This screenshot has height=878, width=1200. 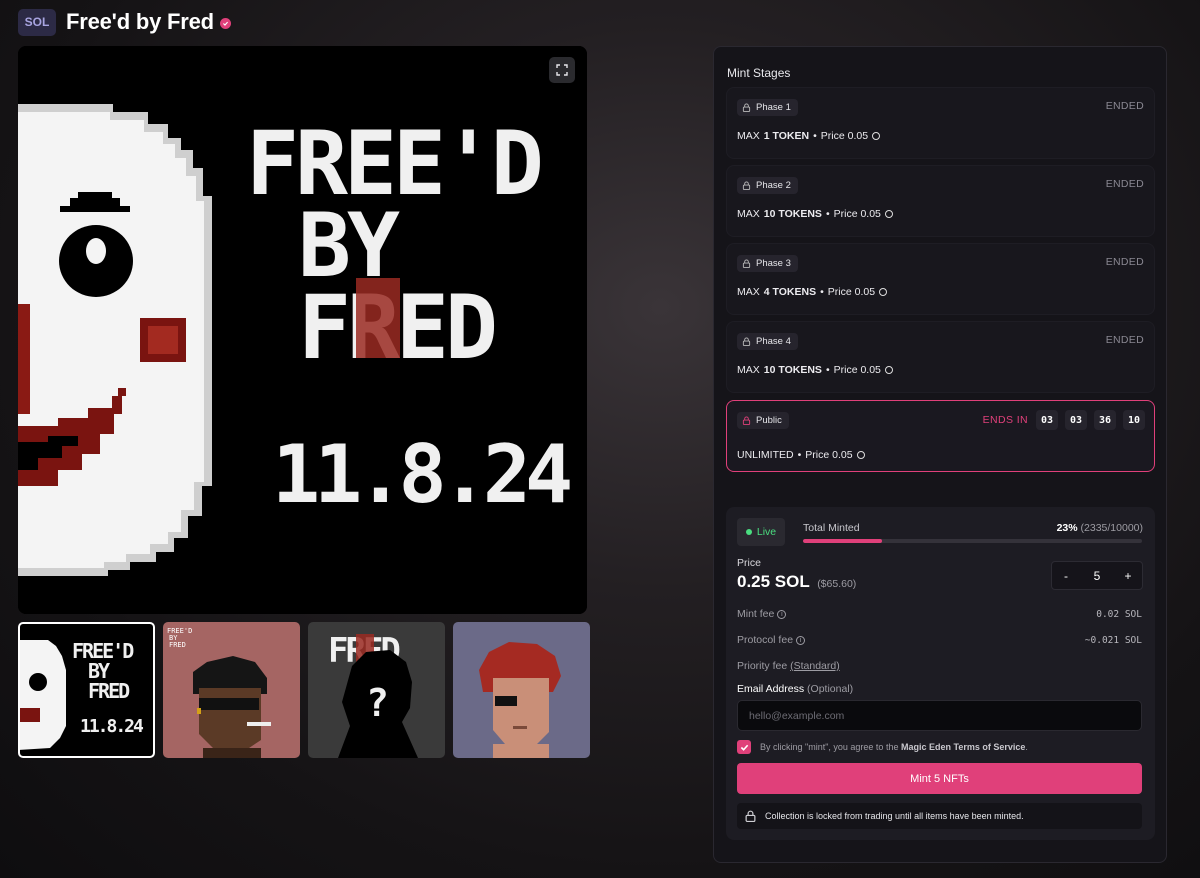 What do you see at coordinates (748, 532) in the screenshot?
I see `live-dot-icon` at bounding box center [748, 532].